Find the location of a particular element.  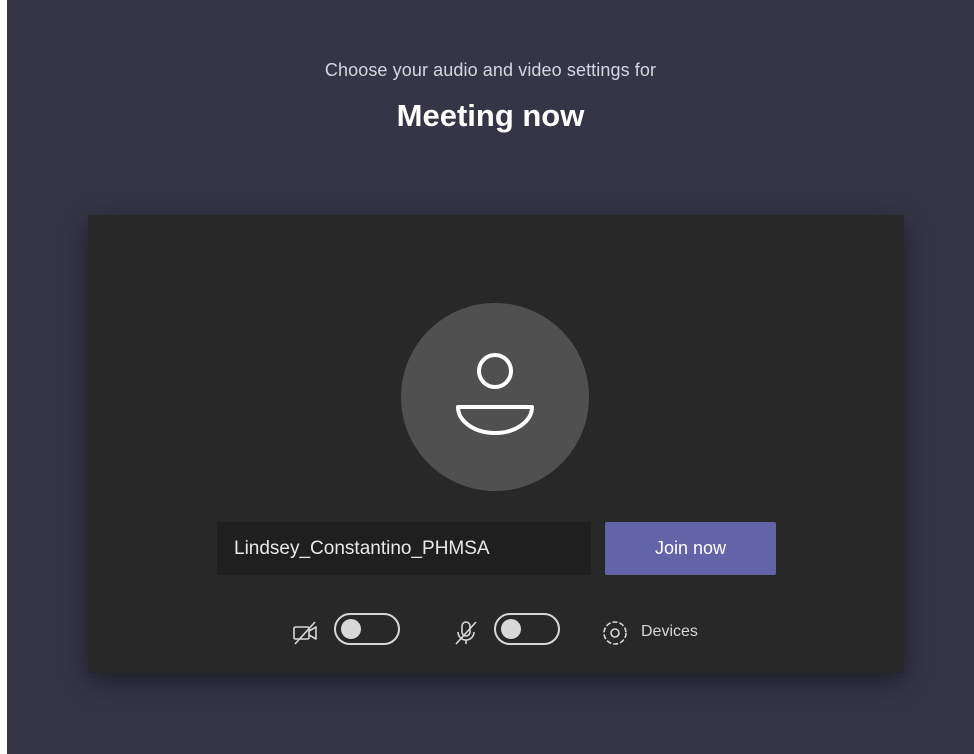

display-name-field is located at coordinates (404, 548).